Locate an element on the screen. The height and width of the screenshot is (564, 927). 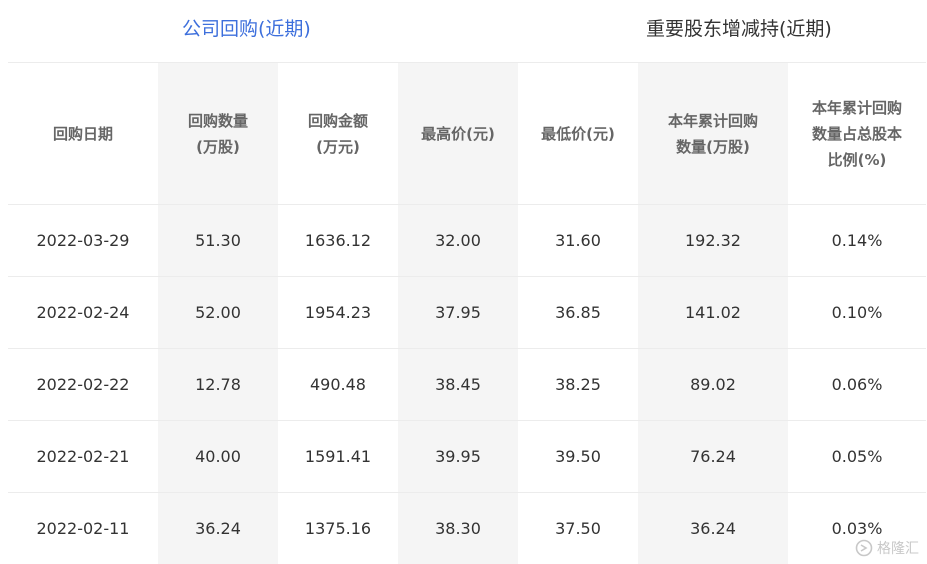
cell-low: 37.50 is located at coordinates (578, 528).